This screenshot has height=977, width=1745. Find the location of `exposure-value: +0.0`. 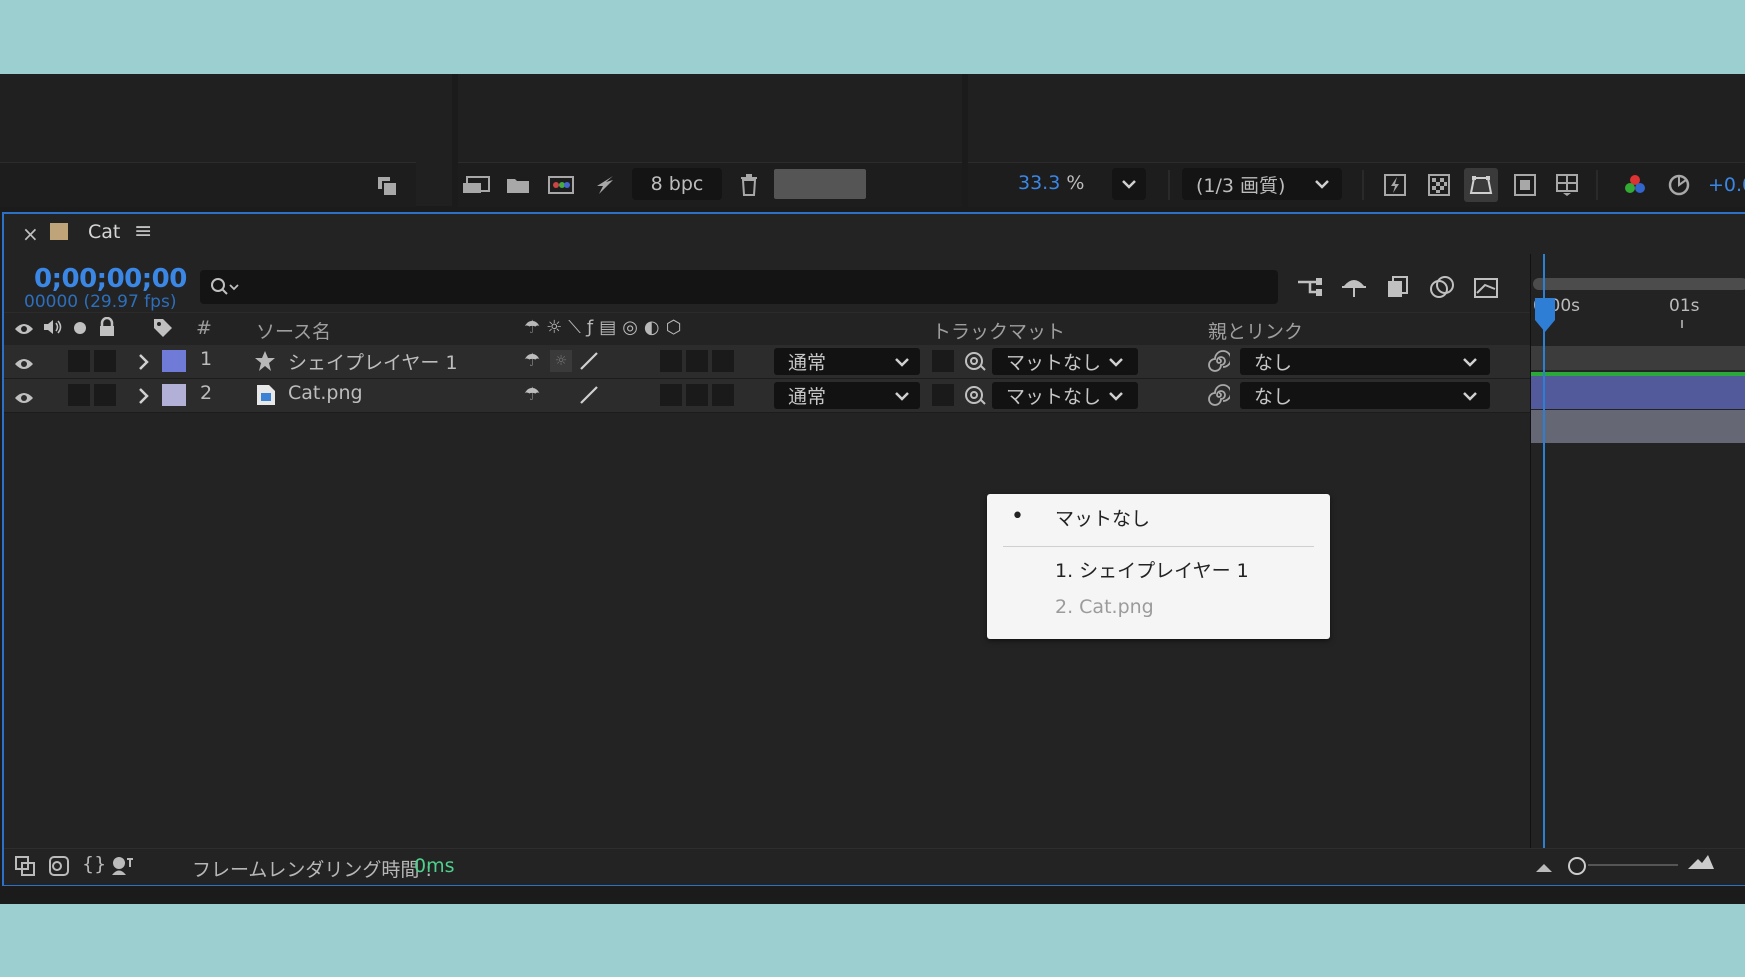

exposure-value: +0.0 is located at coordinates (1726, 185).